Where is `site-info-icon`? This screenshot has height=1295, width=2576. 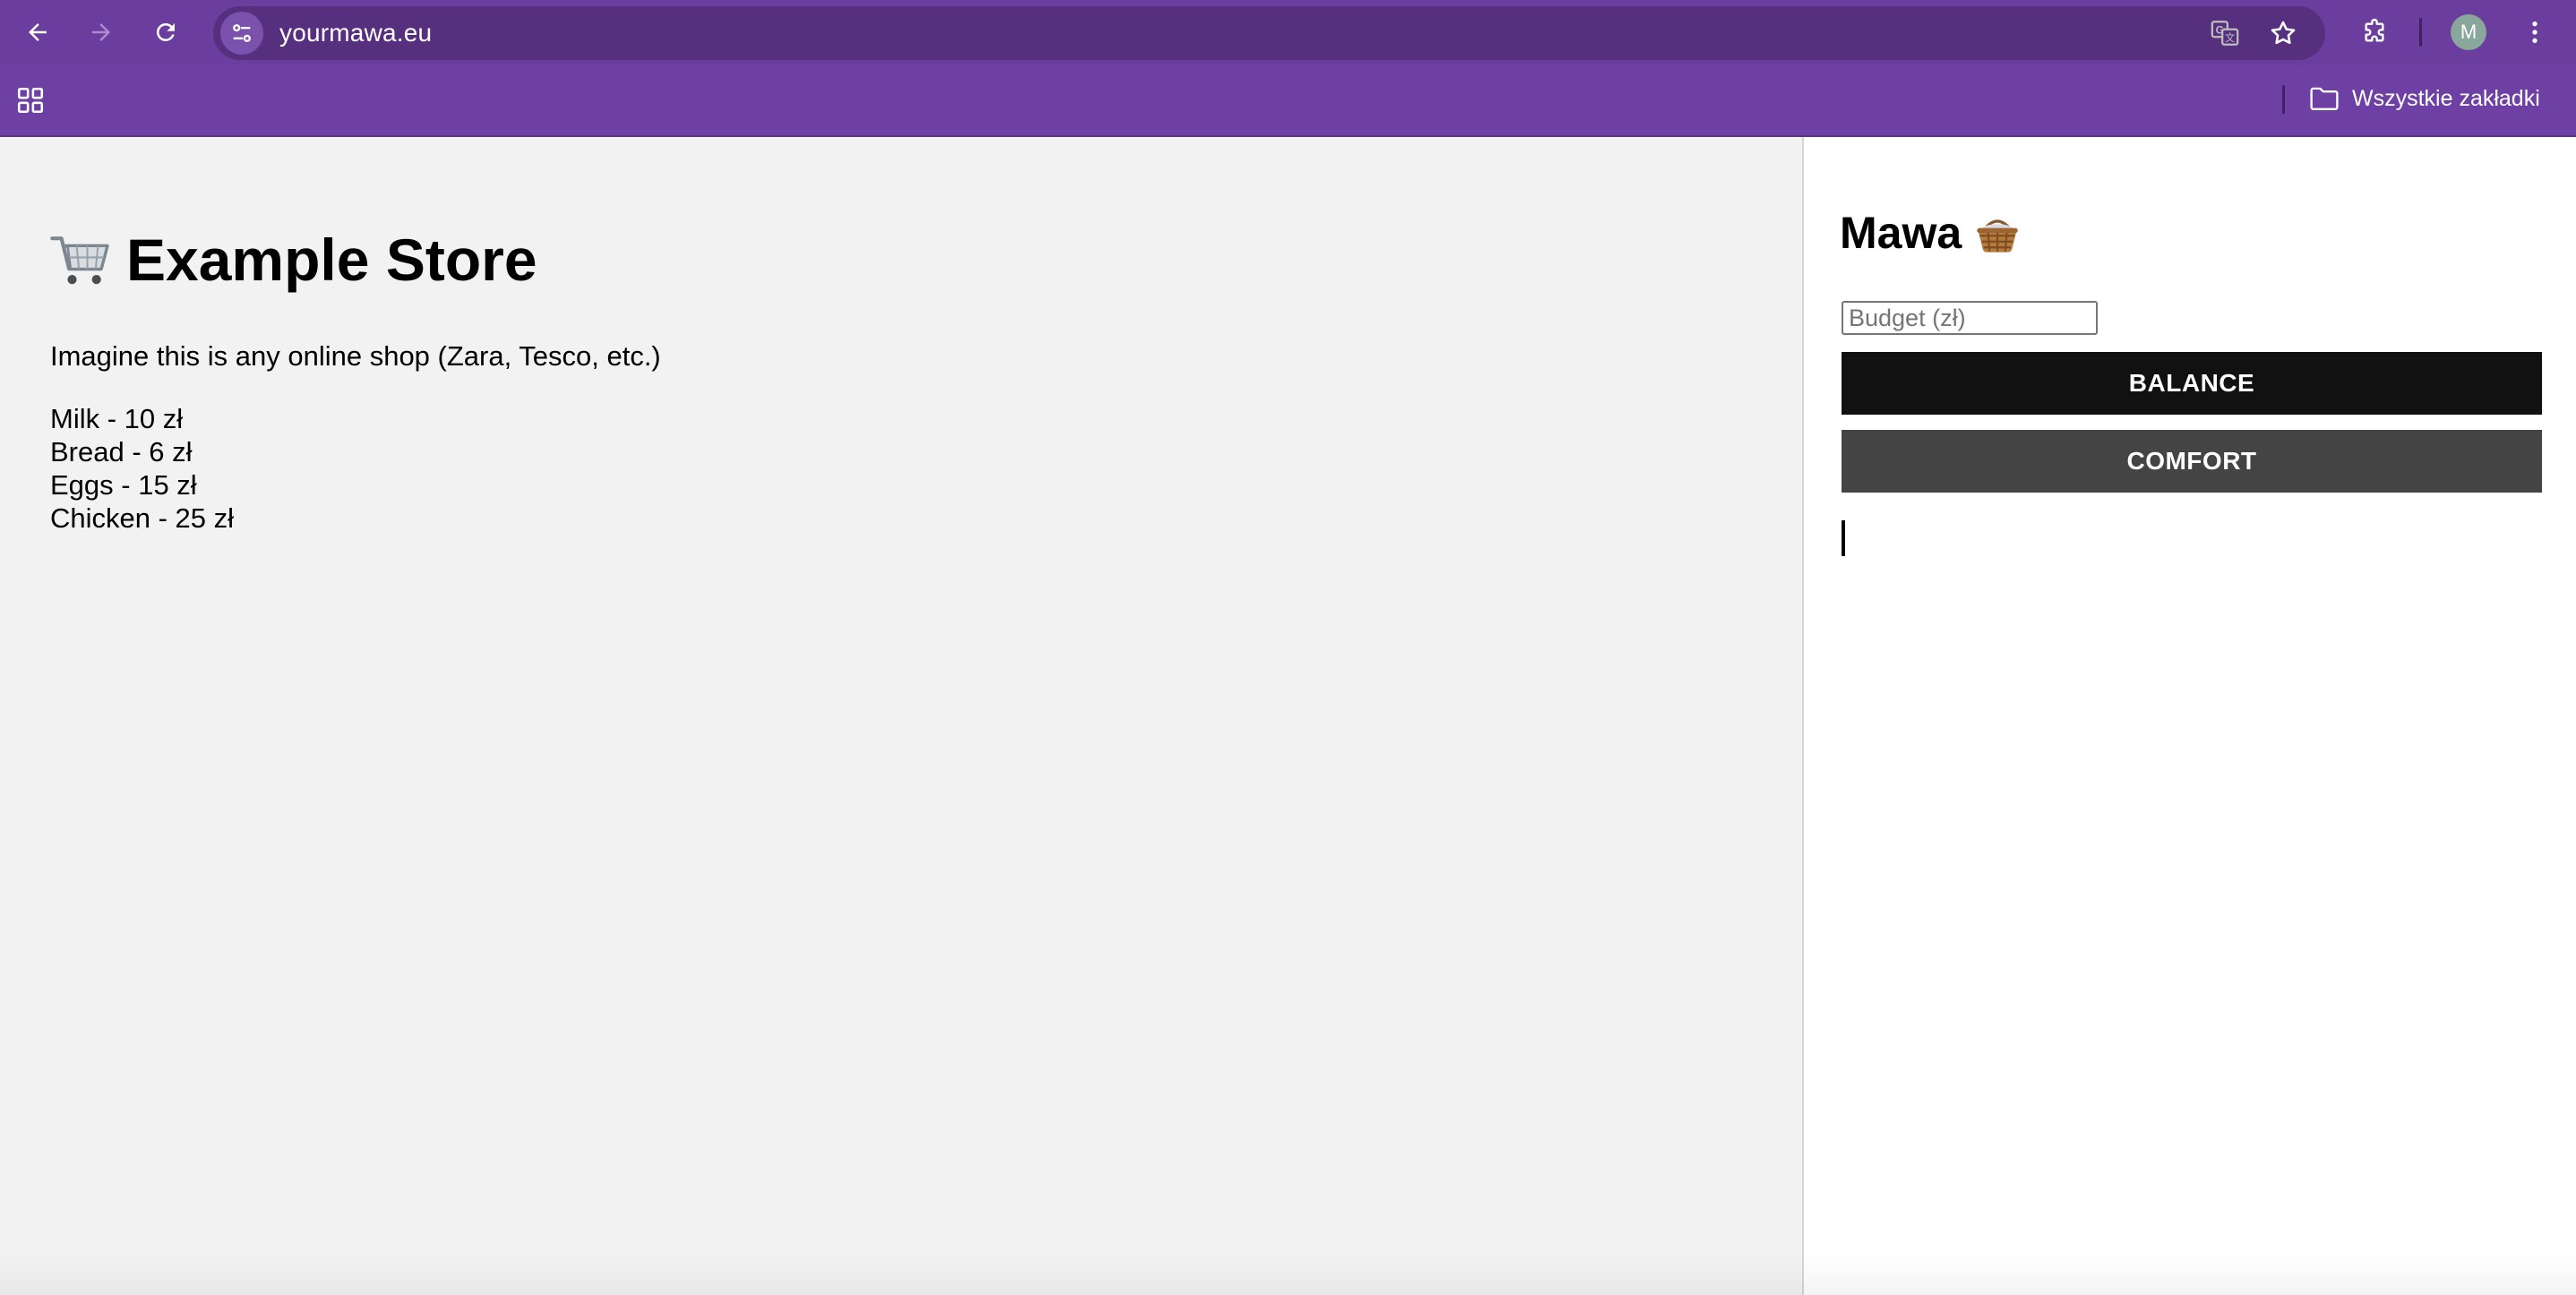
site-info-icon is located at coordinates (242, 33).